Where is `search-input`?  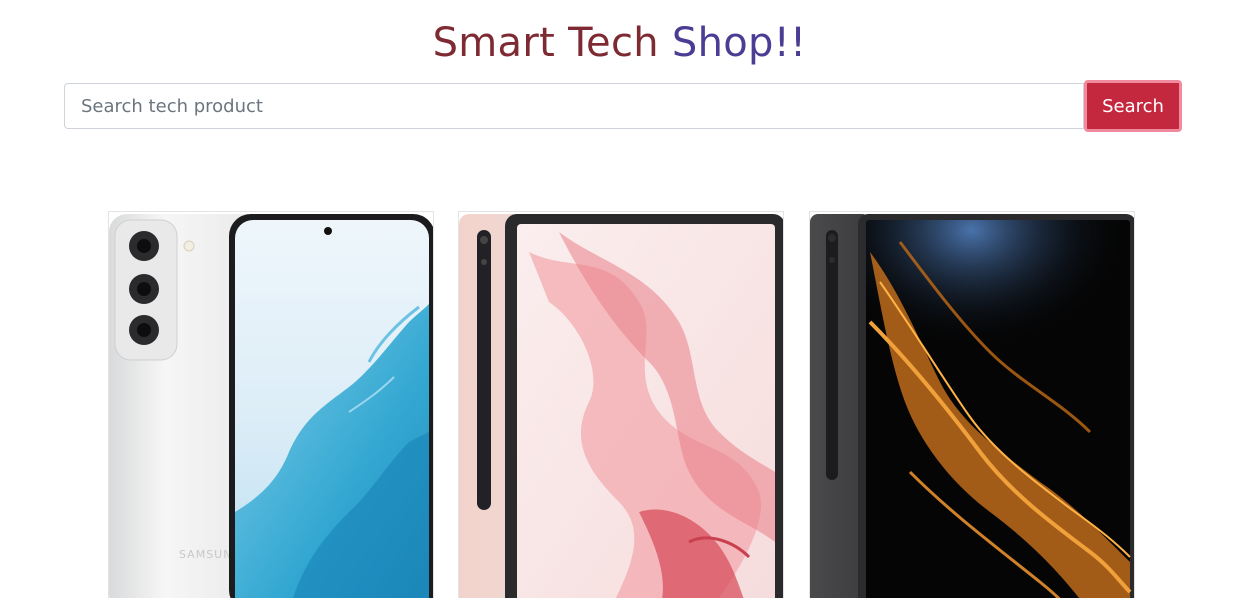
search-input is located at coordinates (574, 106).